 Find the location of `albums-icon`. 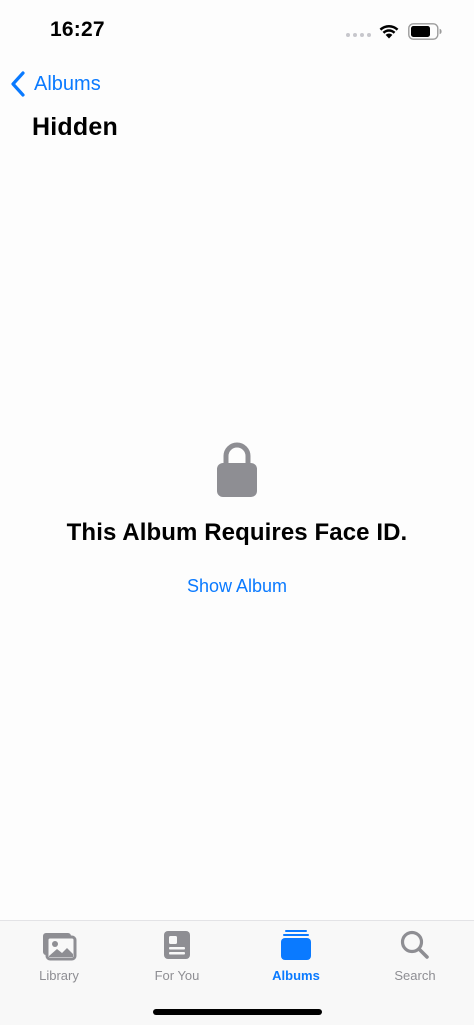

albums-icon is located at coordinates (296, 945).